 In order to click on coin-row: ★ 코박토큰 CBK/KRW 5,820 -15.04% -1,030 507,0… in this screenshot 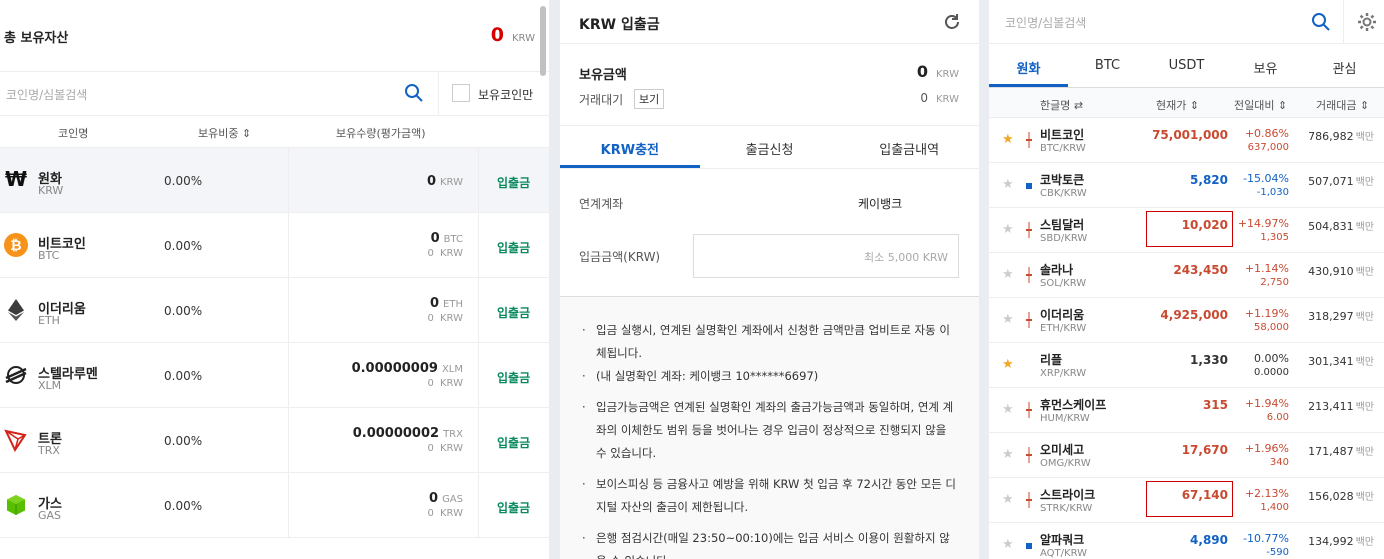, I will do `click(1186, 185)`.